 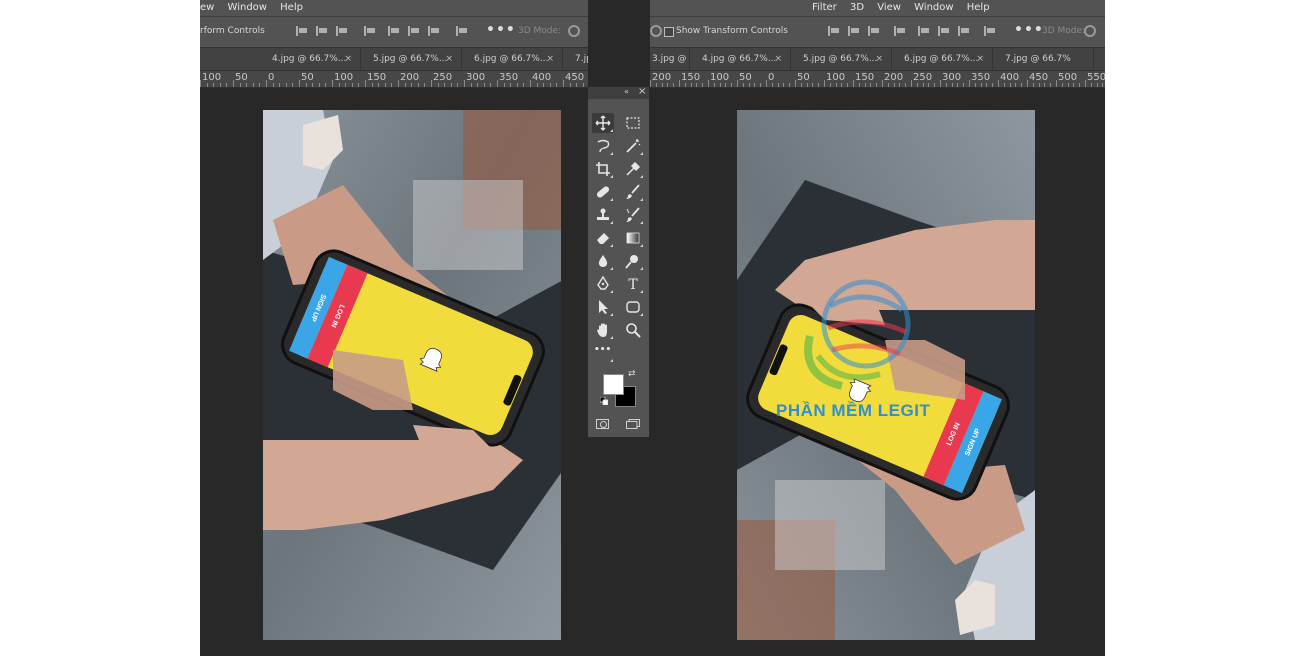 I want to click on ruler-label: 300, so click(x=476, y=77).